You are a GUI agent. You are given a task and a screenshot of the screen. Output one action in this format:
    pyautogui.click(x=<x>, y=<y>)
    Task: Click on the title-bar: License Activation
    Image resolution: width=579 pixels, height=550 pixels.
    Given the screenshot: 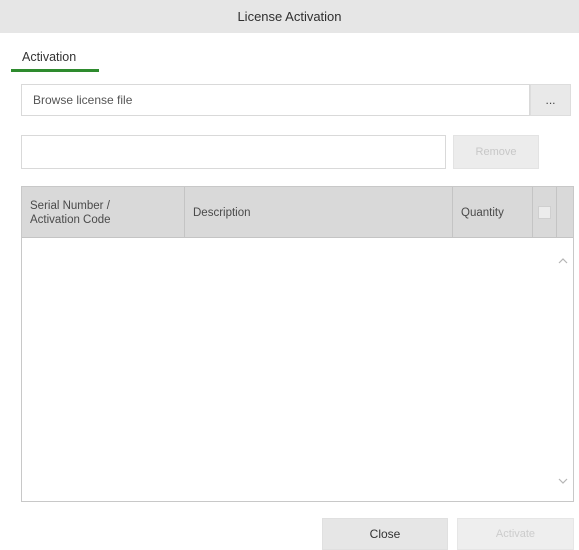 What is the action you would take?
    pyautogui.click(x=289, y=16)
    